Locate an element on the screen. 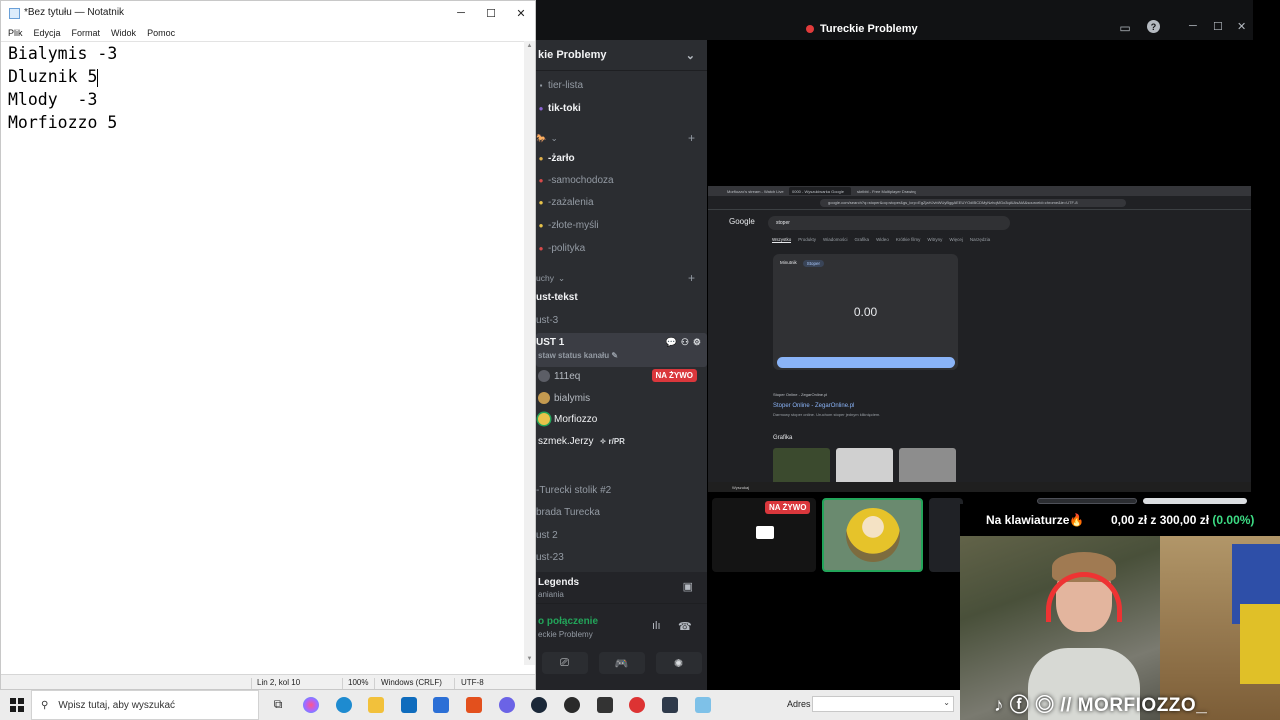 The image size is (1280, 720). channel-zazalenia: ● -zażalenia is located at coordinates (621, 202).